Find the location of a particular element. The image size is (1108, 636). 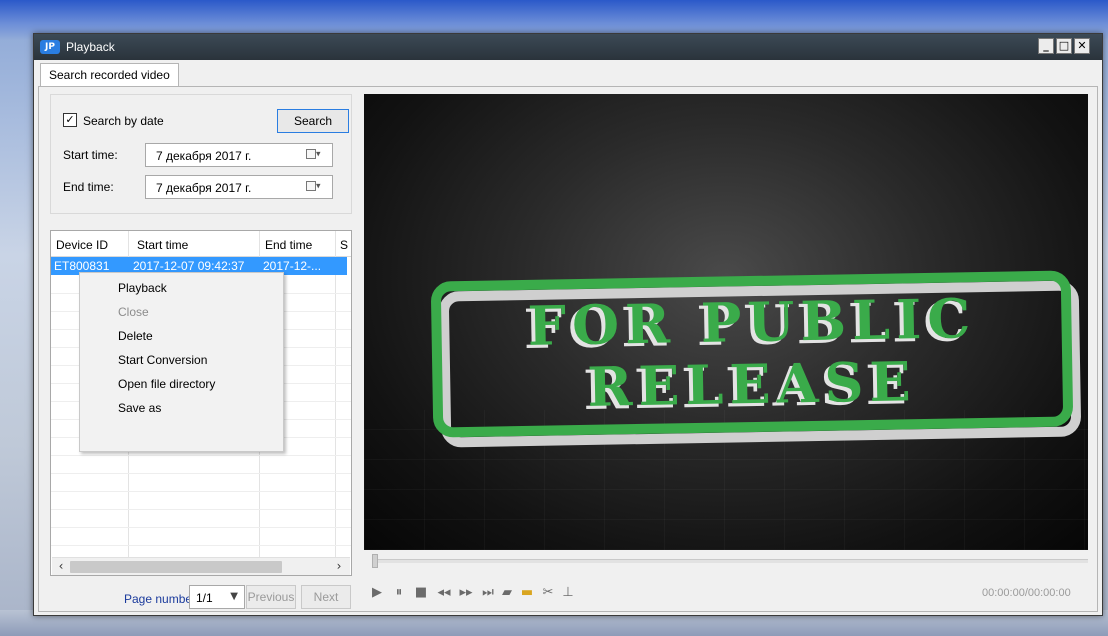

column-start-time: Start time is located at coordinates (162, 245).